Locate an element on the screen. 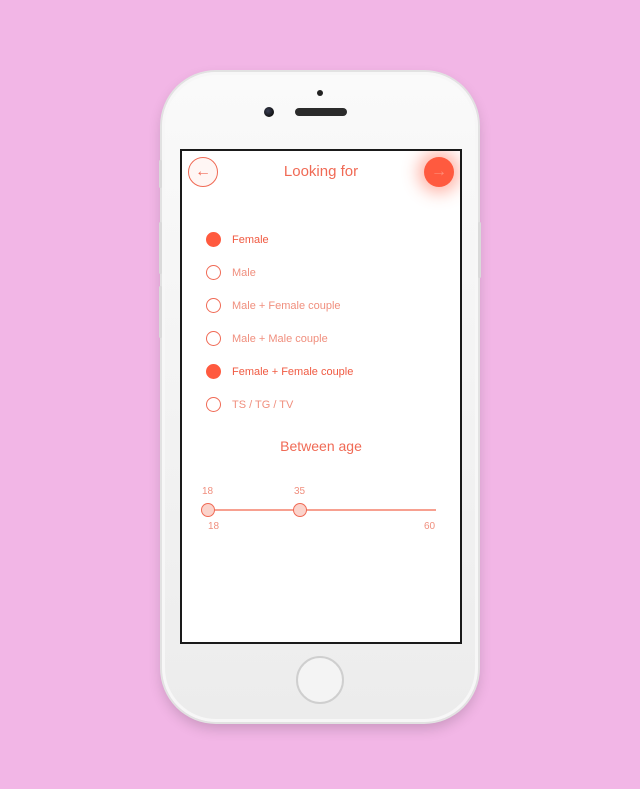  next-button: → is located at coordinates (439, 172).